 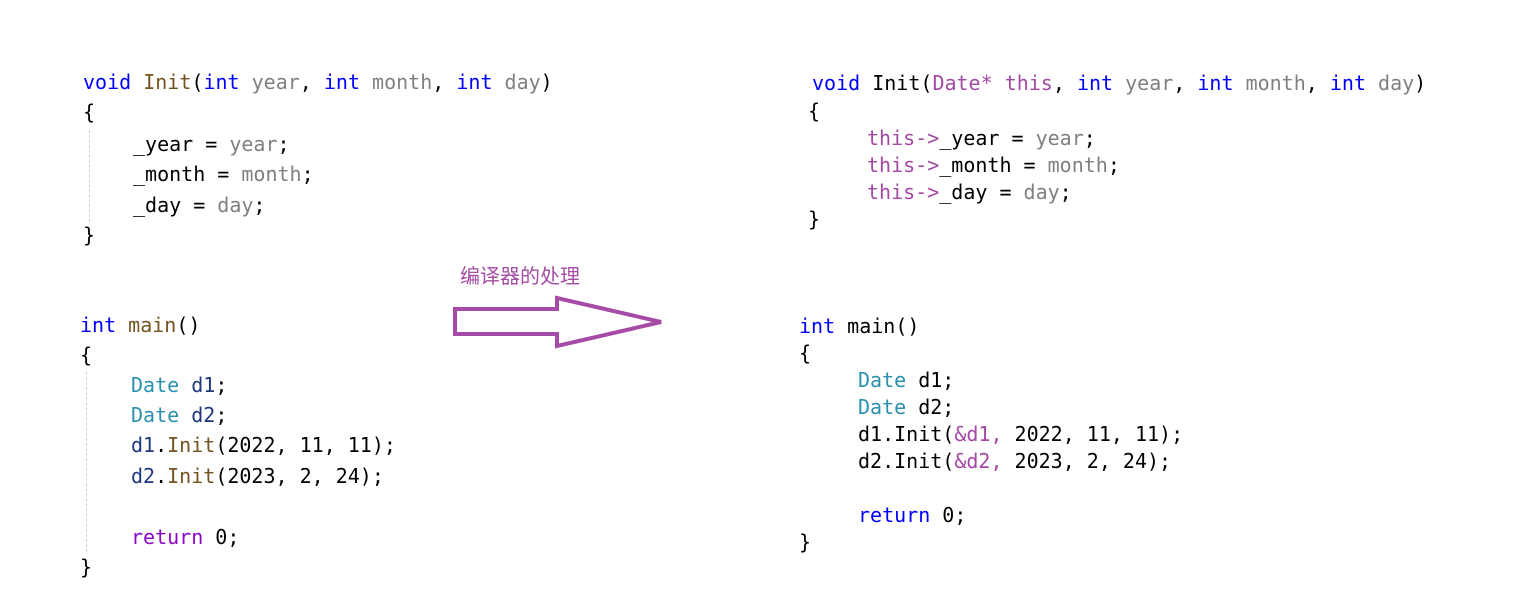 I want to click on right-arrow-icon, so click(x=557, y=322).